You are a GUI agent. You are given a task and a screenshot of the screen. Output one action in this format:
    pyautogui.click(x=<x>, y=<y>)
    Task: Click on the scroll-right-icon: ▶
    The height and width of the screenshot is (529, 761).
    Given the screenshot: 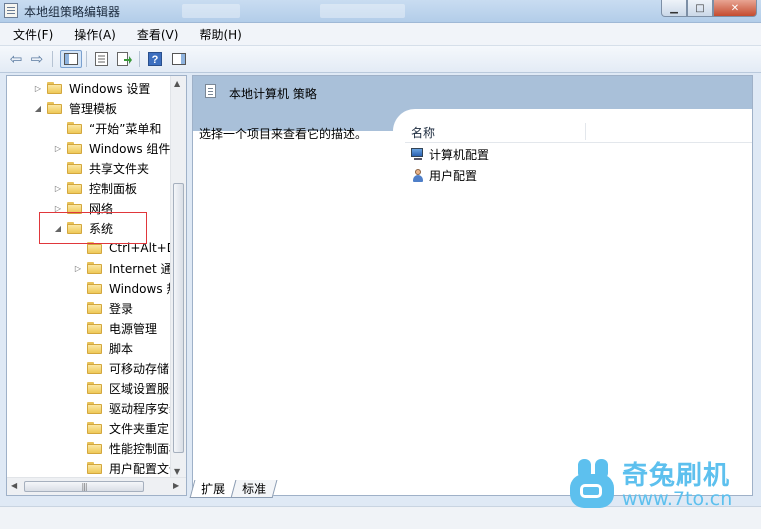 What is the action you would take?
    pyautogui.click(x=176, y=485)
    